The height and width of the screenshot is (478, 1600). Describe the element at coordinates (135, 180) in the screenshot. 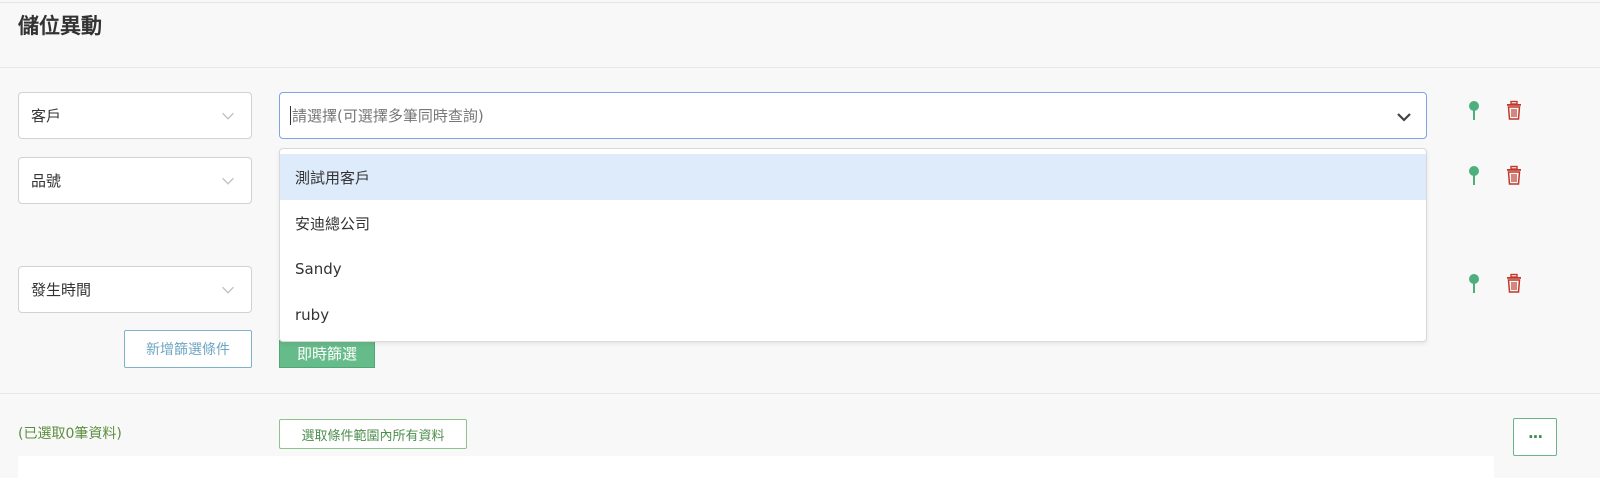

I see `filter-field-select-item-no: 品號` at that location.